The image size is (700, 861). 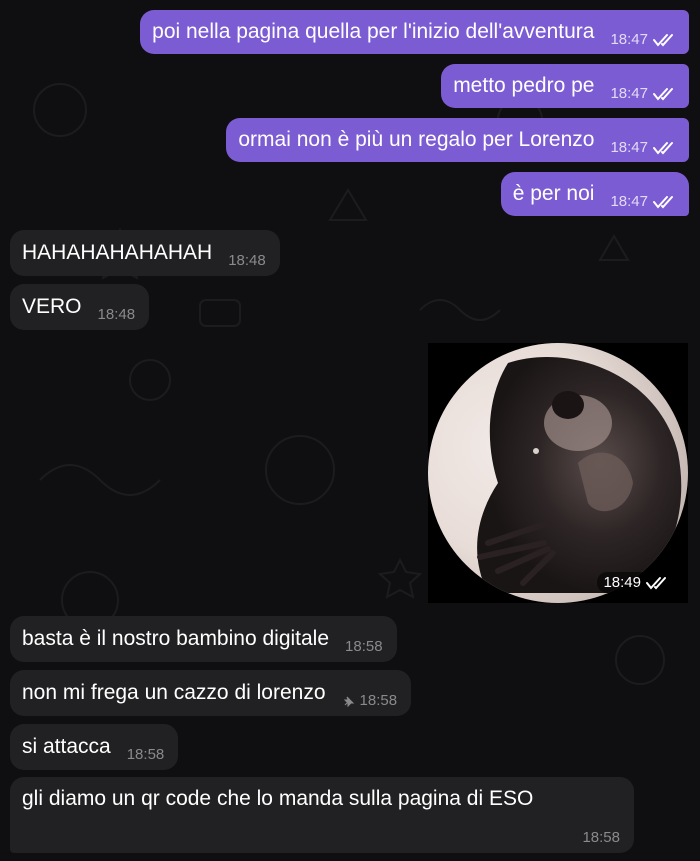 I want to click on video-time: 18:49, so click(x=622, y=582).